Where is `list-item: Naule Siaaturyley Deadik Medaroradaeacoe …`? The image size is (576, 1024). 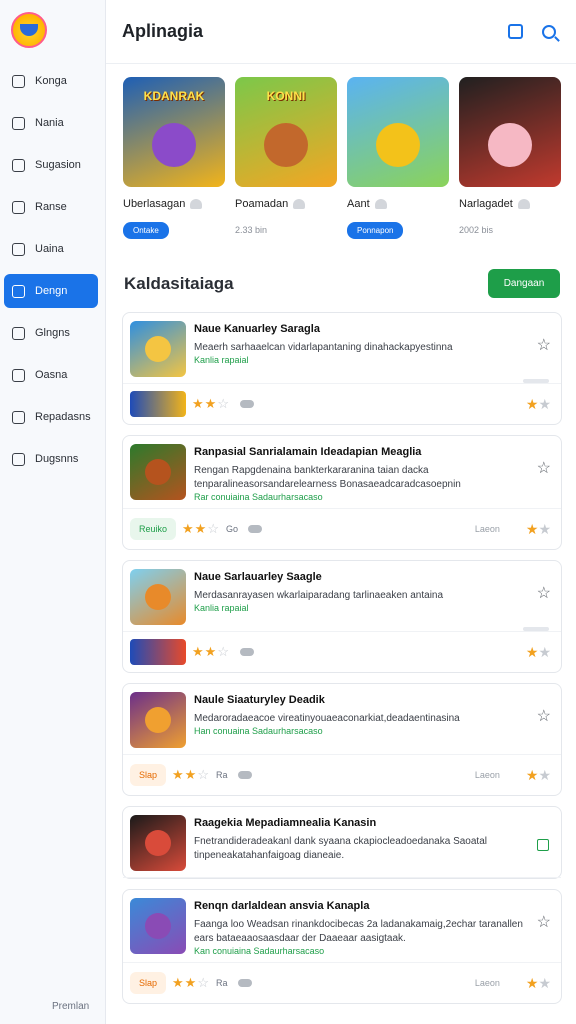
list-item: Naule Siaaturyley Deadik Medaroradaeacoe … is located at coordinates (342, 739).